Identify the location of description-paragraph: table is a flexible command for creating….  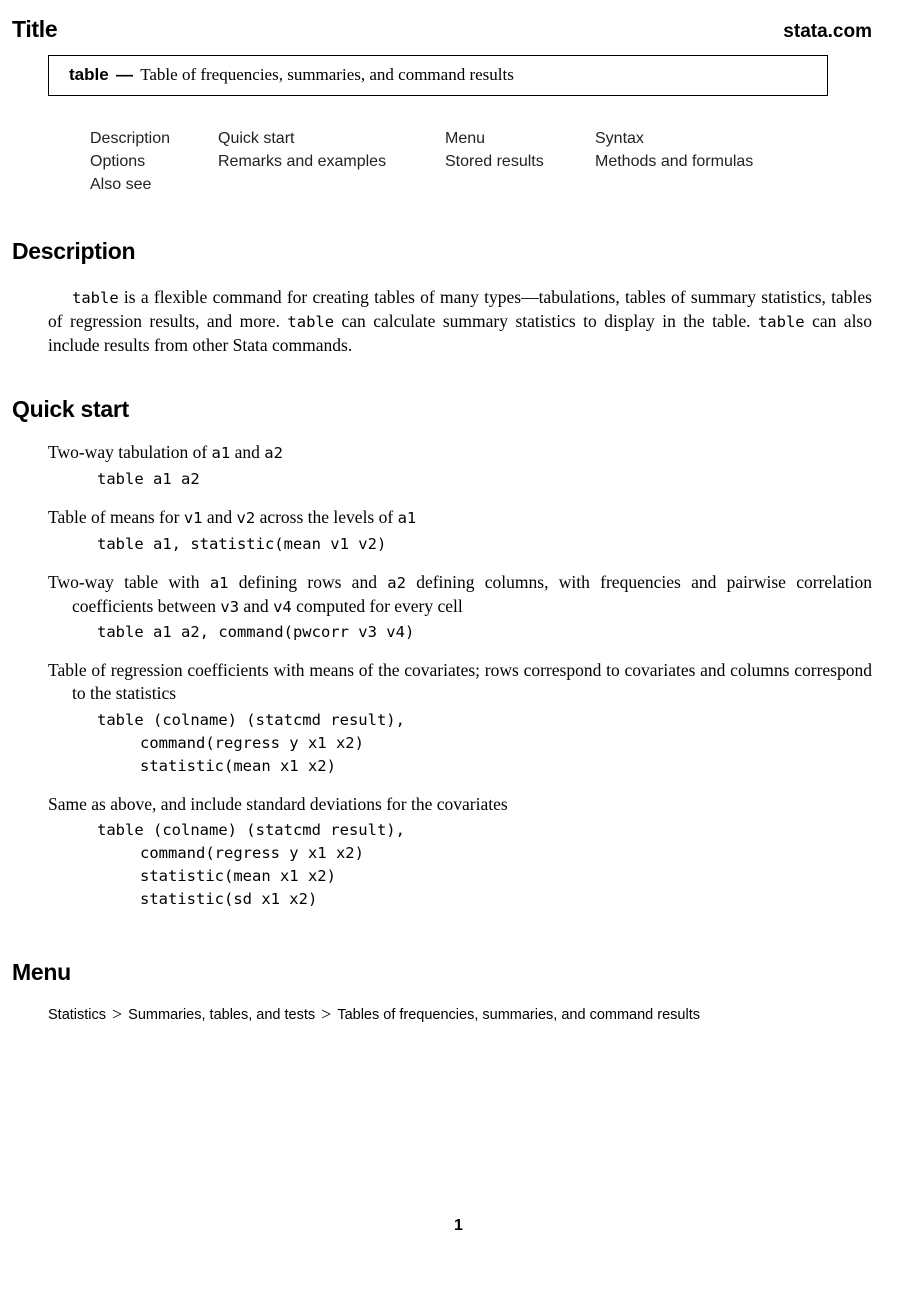
(460, 321).